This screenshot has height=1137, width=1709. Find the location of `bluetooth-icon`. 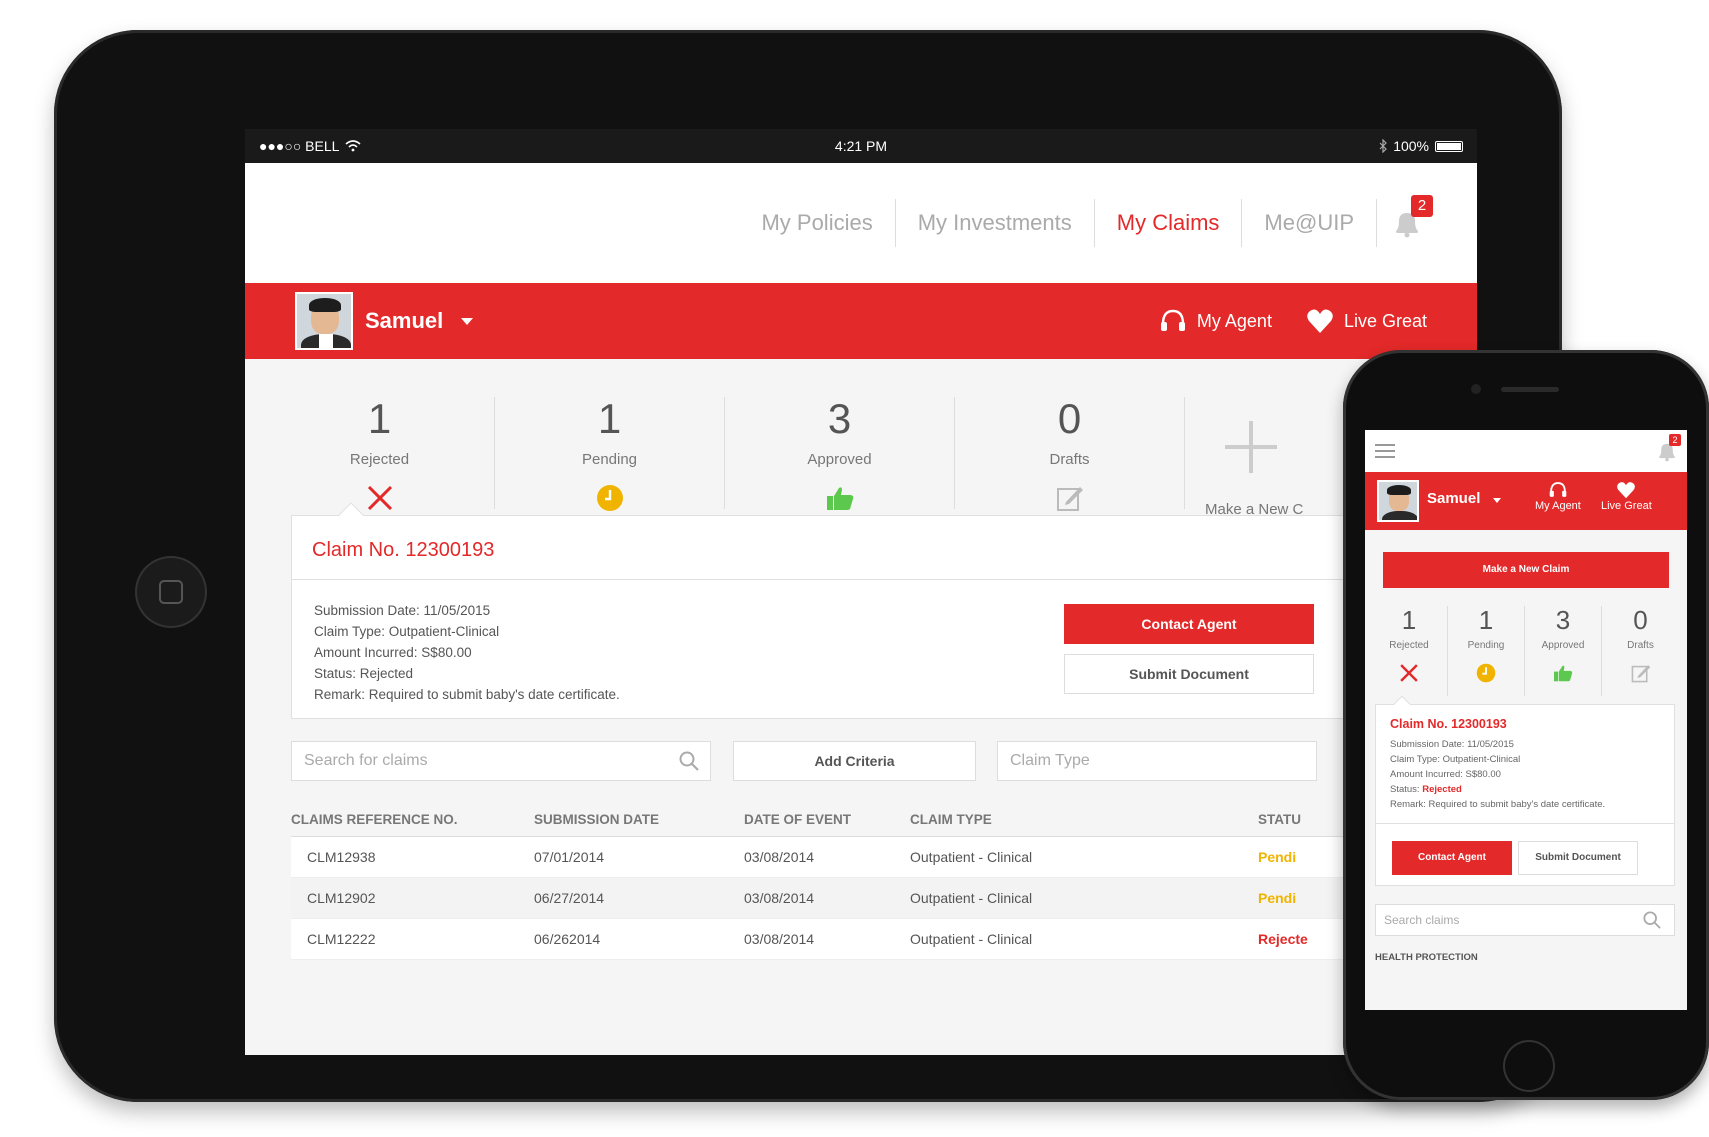

bluetooth-icon is located at coordinates (1383, 146).